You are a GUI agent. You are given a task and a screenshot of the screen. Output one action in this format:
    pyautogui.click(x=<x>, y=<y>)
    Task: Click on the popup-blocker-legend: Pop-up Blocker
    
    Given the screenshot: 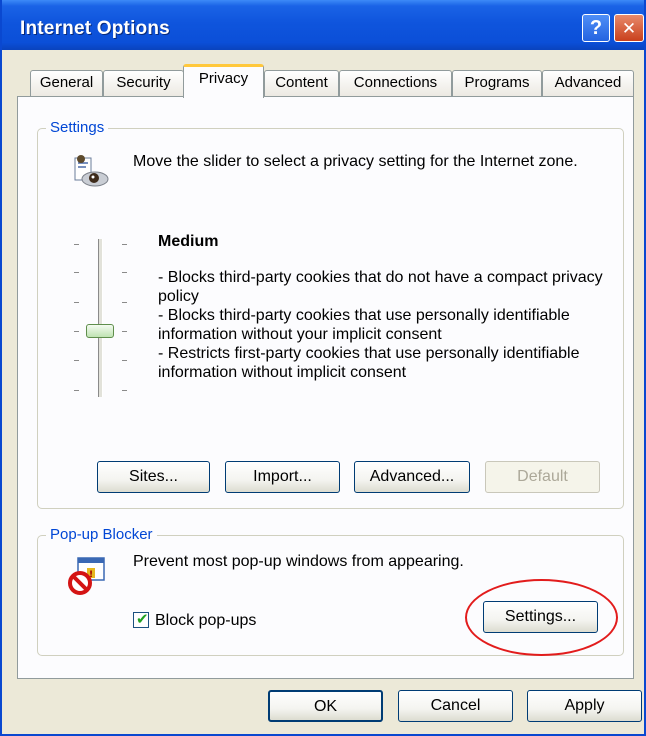 What is the action you would take?
    pyautogui.click(x=101, y=534)
    